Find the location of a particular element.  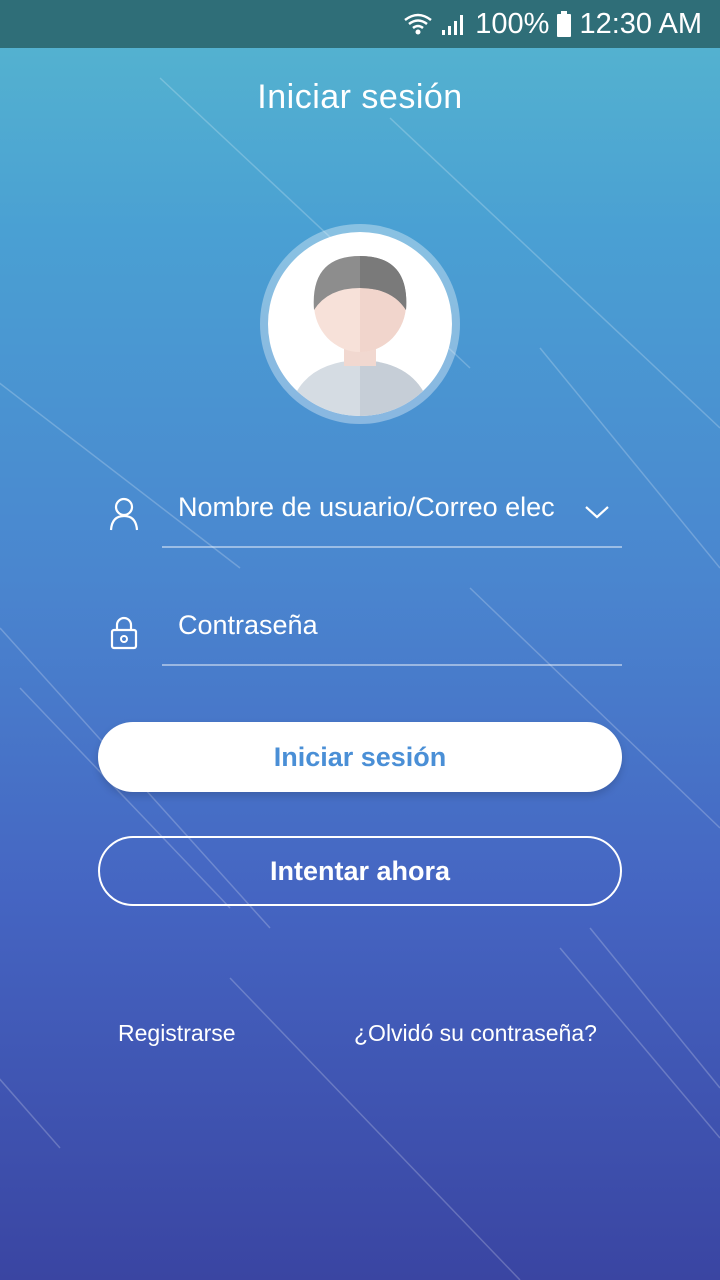

chevron-down-icon is located at coordinates (597, 512).